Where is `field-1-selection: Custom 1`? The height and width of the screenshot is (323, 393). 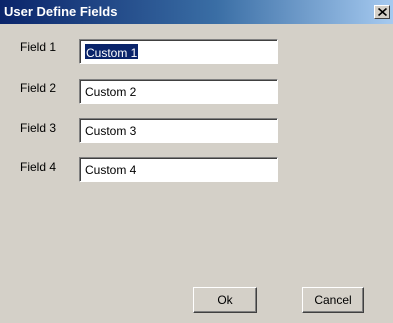 field-1-selection: Custom 1 is located at coordinates (112, 52).